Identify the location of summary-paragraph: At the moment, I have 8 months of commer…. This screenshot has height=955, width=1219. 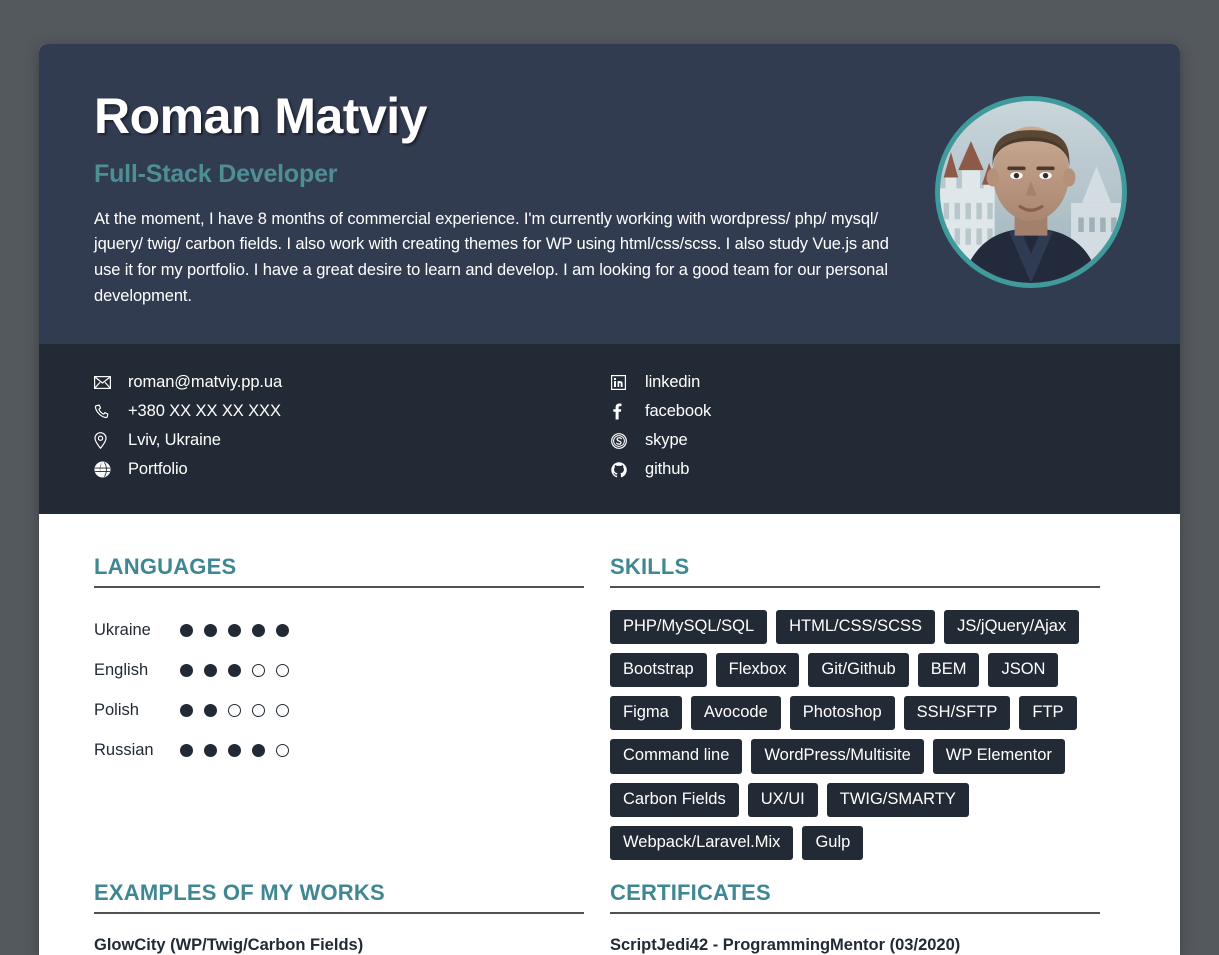
(491, 257).